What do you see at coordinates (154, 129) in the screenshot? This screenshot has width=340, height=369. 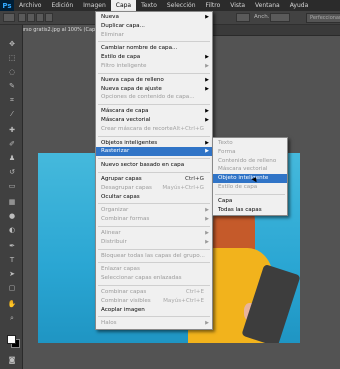 I see `layer-menu-item-crear-mascara-de-recorte: Crear máscara de recorte Alt+Ctrl+G` at bounding box center [154, 129].